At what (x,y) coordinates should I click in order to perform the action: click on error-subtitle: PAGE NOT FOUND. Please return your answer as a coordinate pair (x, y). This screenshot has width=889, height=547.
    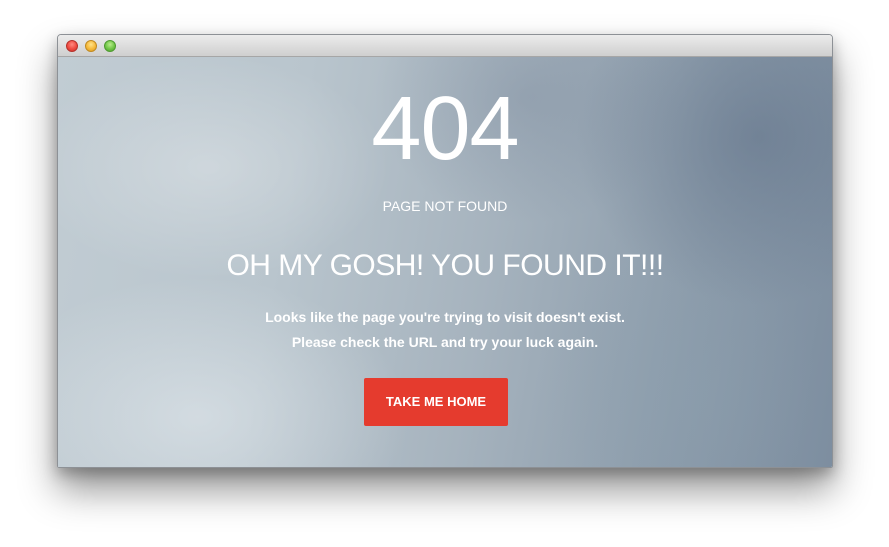
    Looking at the image, I should click on (445, 206).